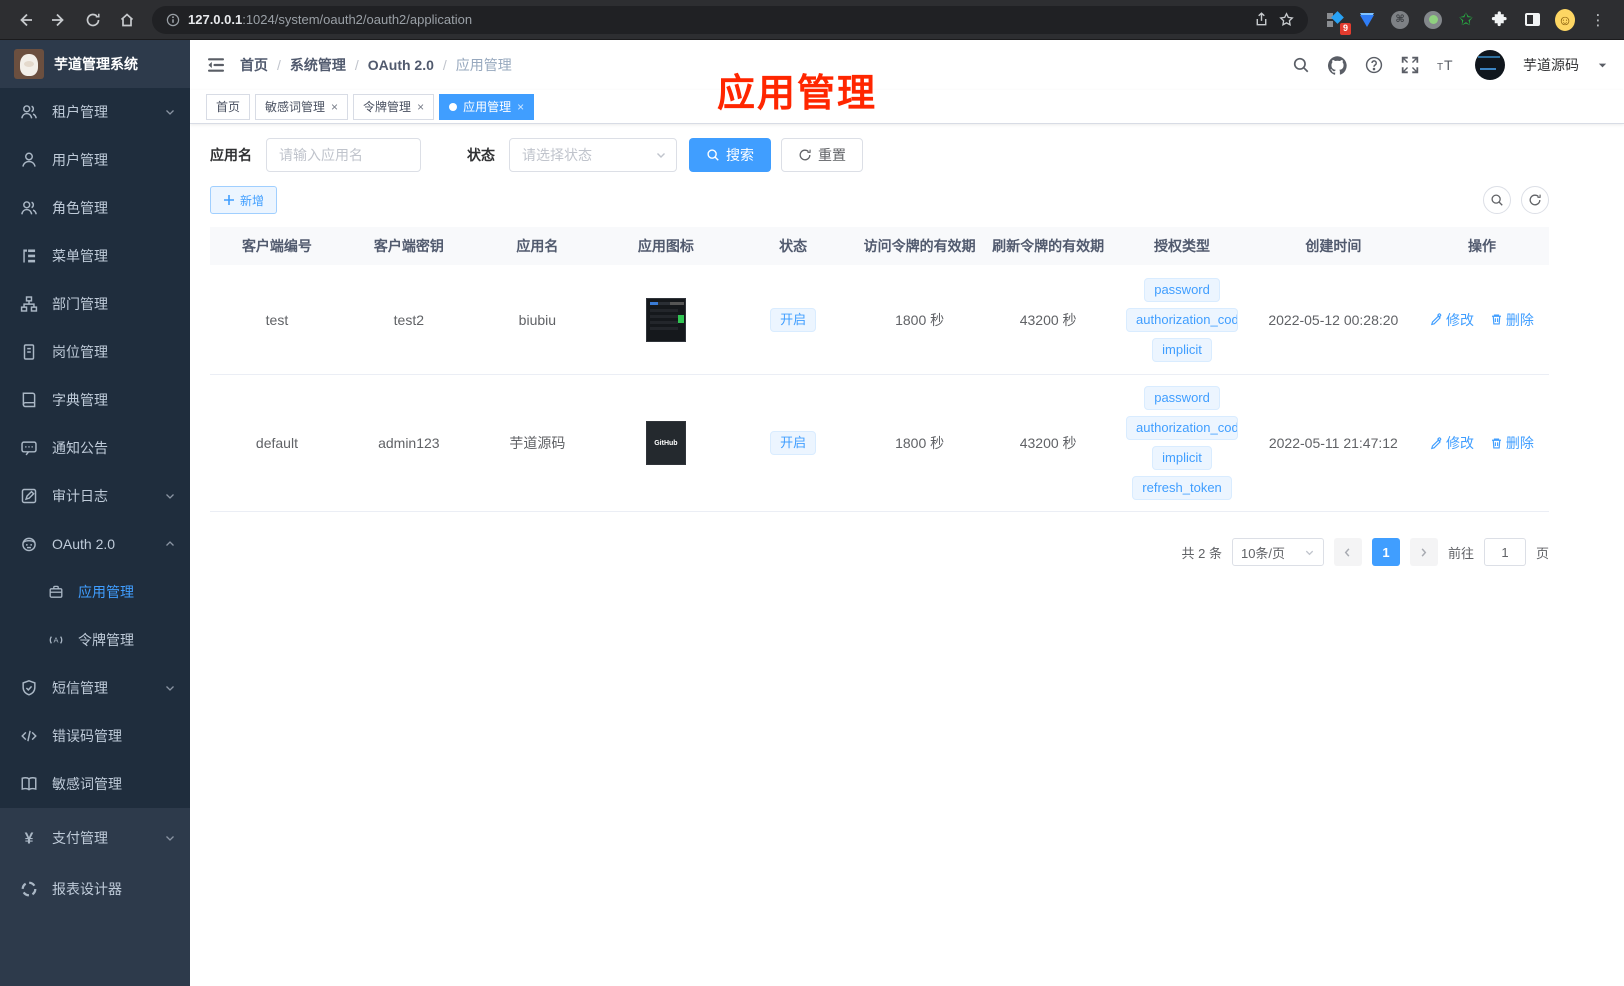  Describe the element at coordinates (537, 443) in the screenshot. I see `app-name-cell: 芋道源码` at that location.